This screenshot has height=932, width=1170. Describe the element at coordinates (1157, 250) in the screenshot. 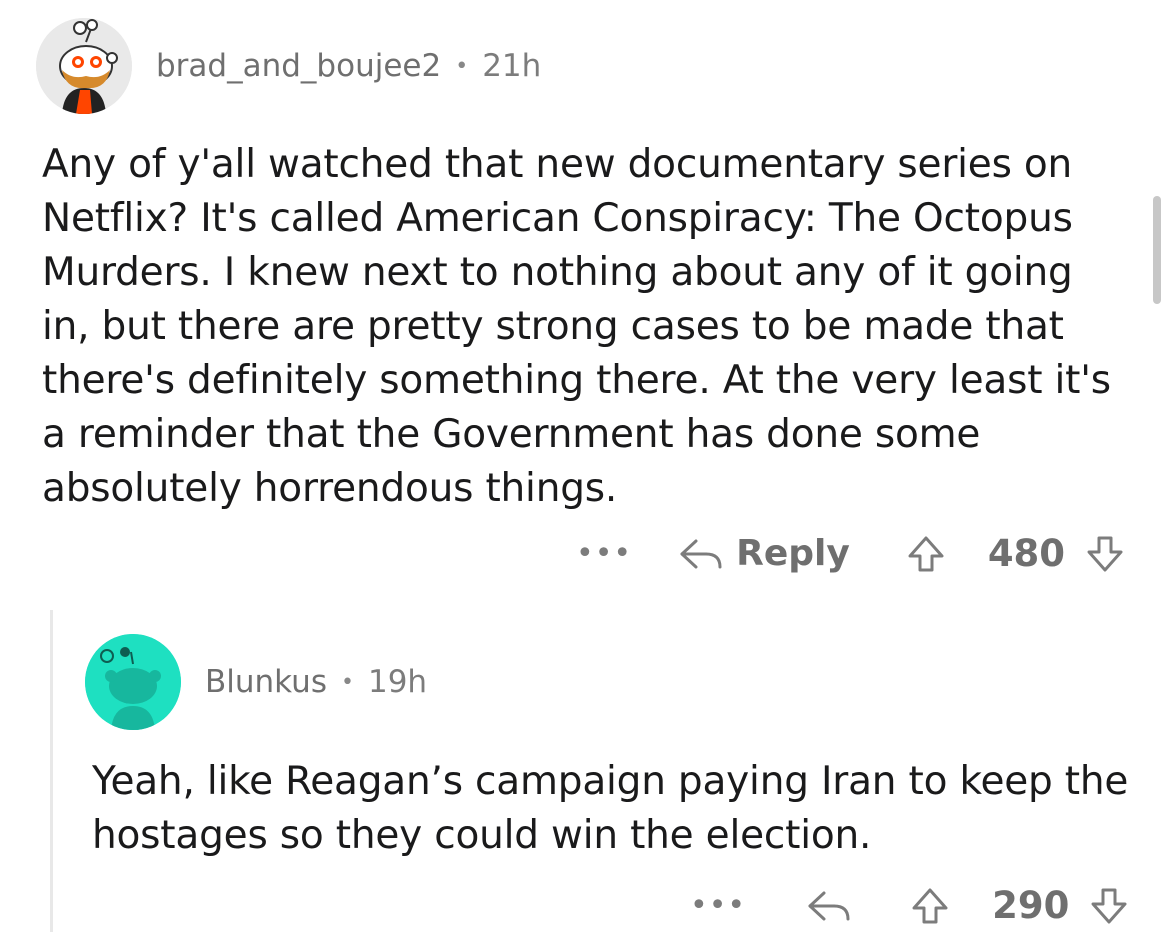

I see `scrollbar-thumb` at that location.